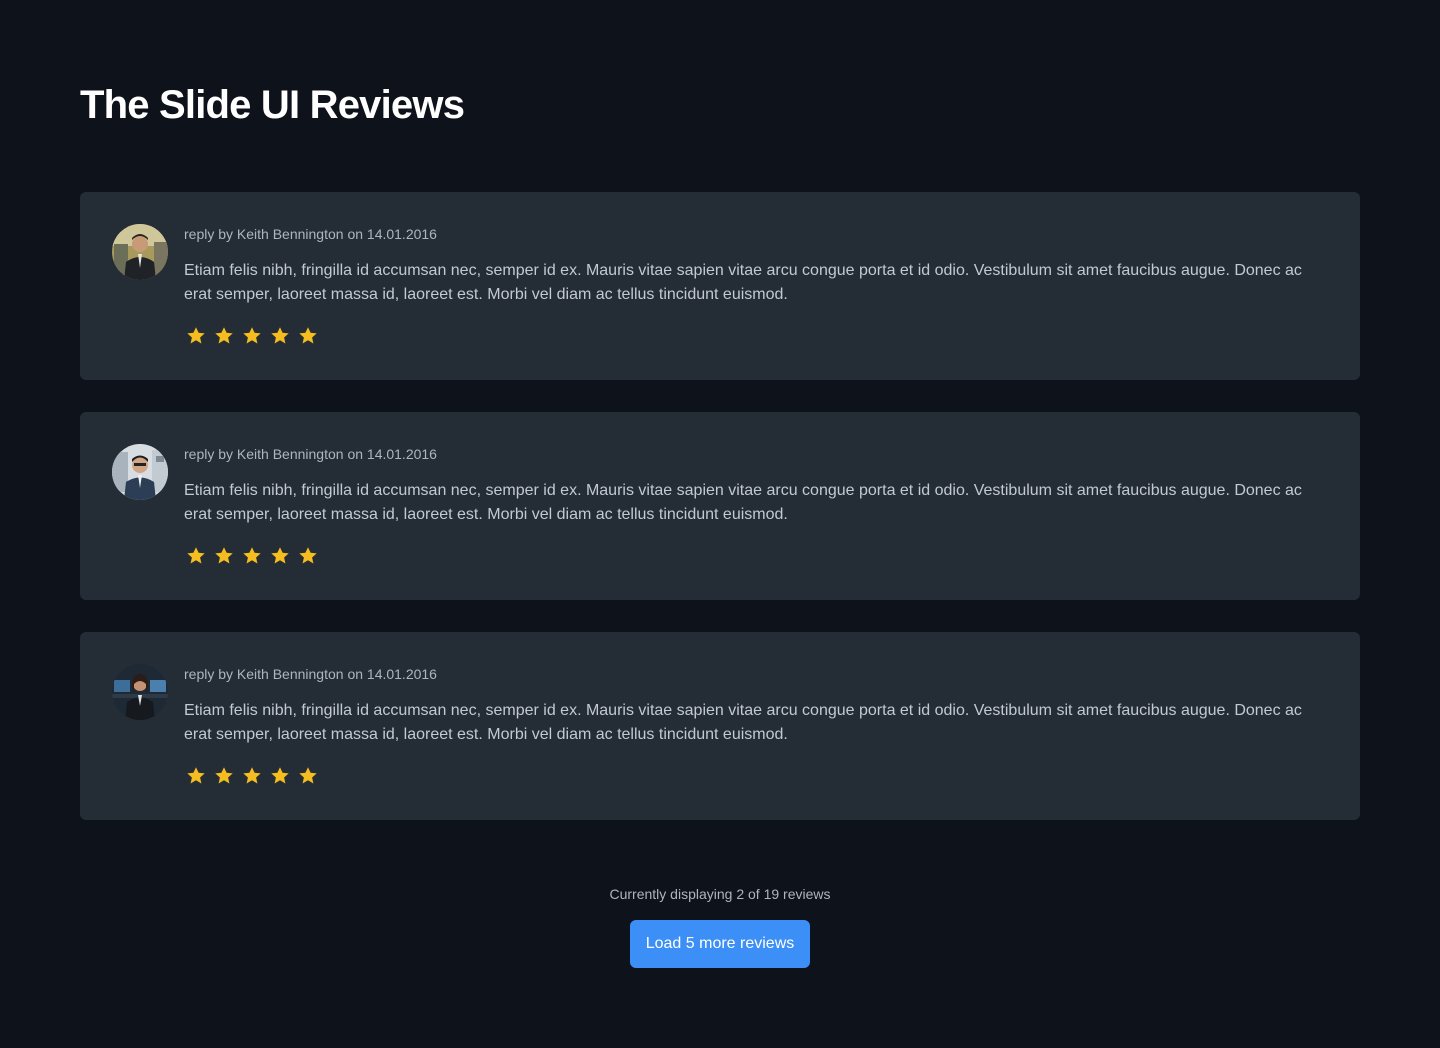  I want to click on page-title: The Slide UI Reviews, so click(272, 105).